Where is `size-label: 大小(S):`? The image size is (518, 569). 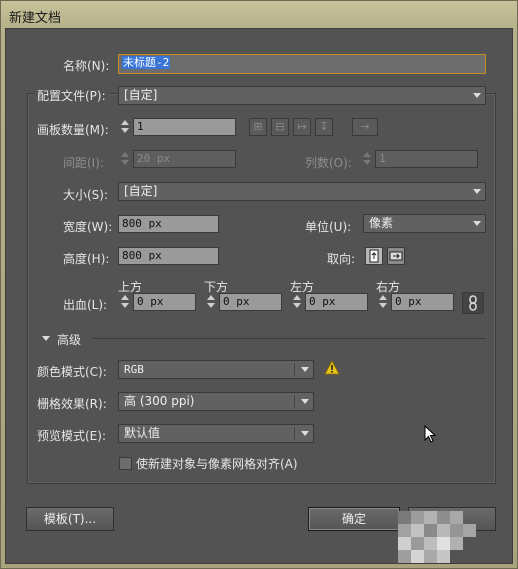
size-label: 大小(S): is located at coordinates (86, 195).